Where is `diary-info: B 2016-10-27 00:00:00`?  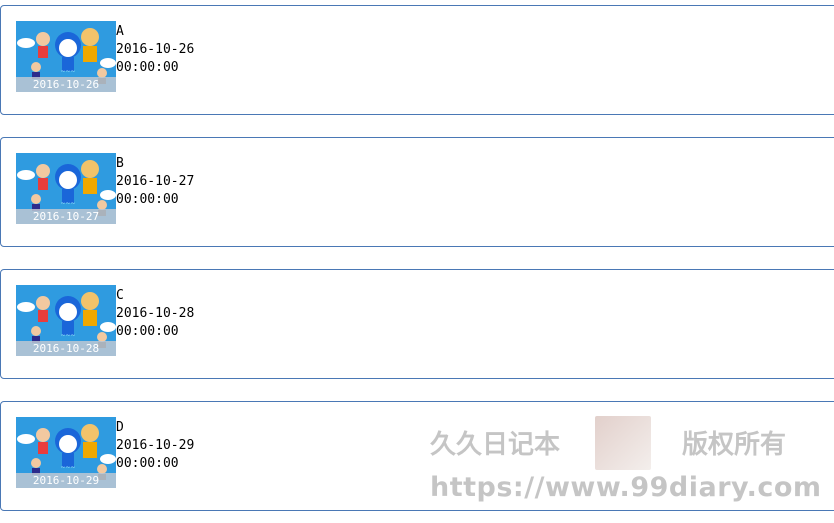
diary-info: B 2016-10-27 00:00:00 is located at coordinates (155, 182).